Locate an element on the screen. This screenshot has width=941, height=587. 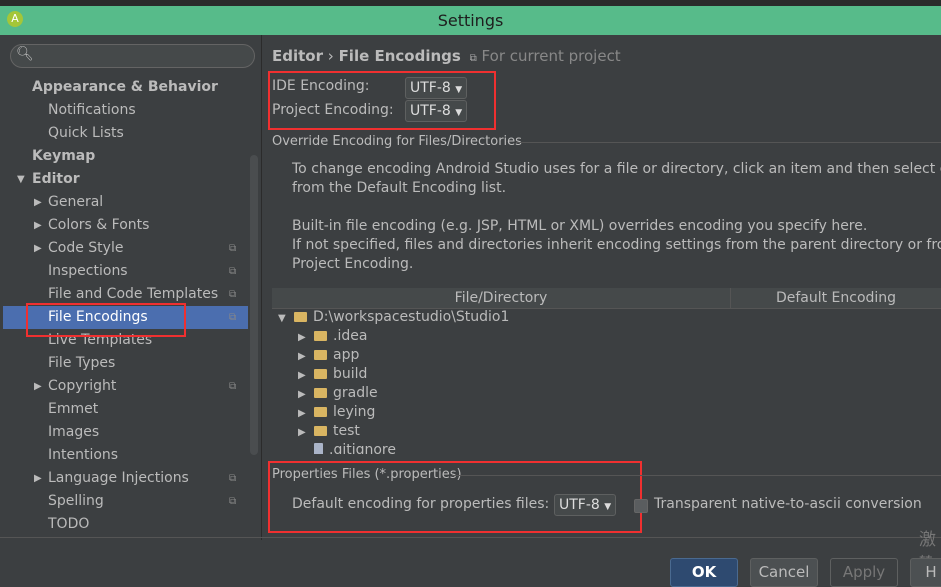
sidebar-item: ▶ Code Style ⧉ is located at coordinates (125, 248).